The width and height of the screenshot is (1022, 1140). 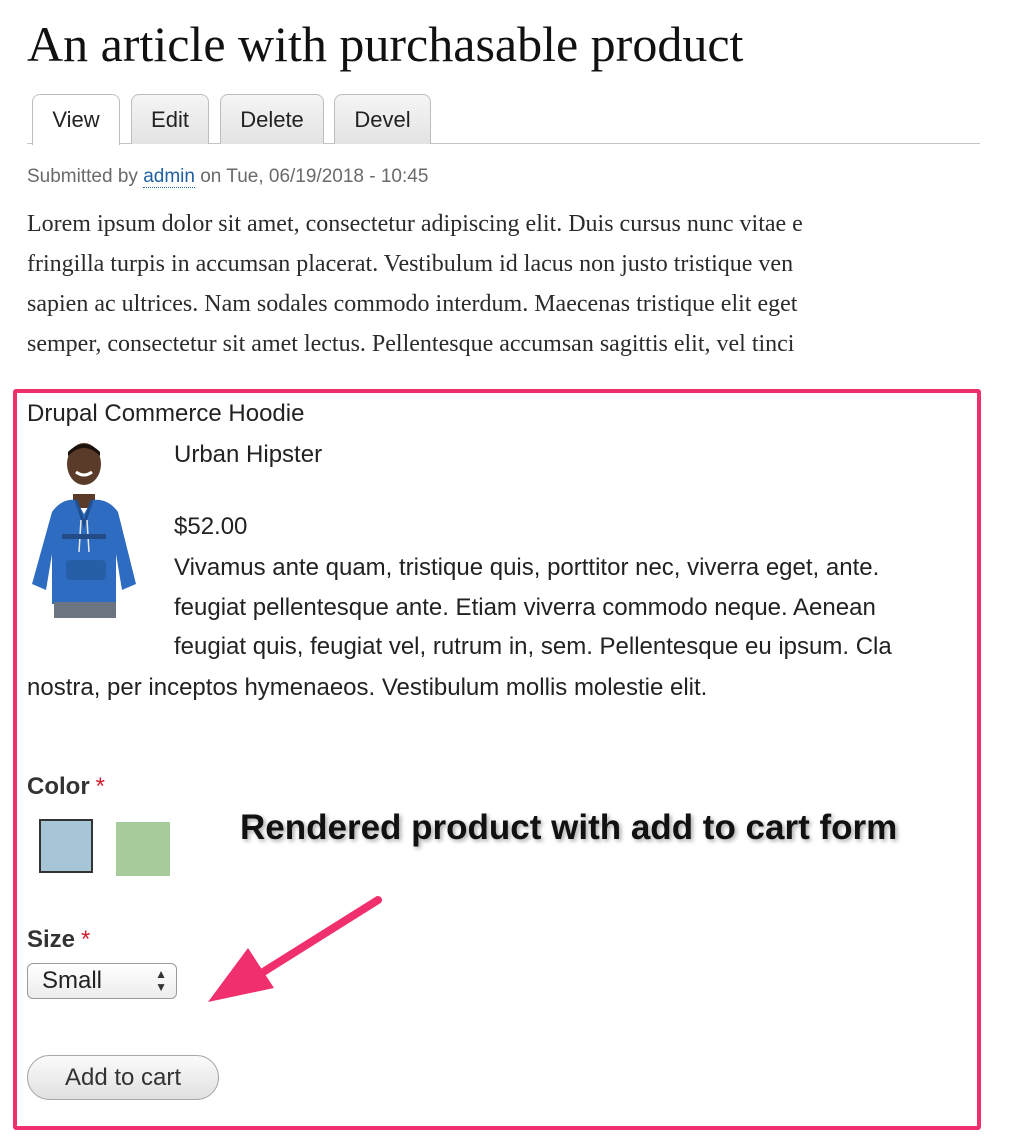 What do you see at coordinates (170, 119) in the screenshot?
I see `tab-edit: Edit` at bounding box center [170, 119].